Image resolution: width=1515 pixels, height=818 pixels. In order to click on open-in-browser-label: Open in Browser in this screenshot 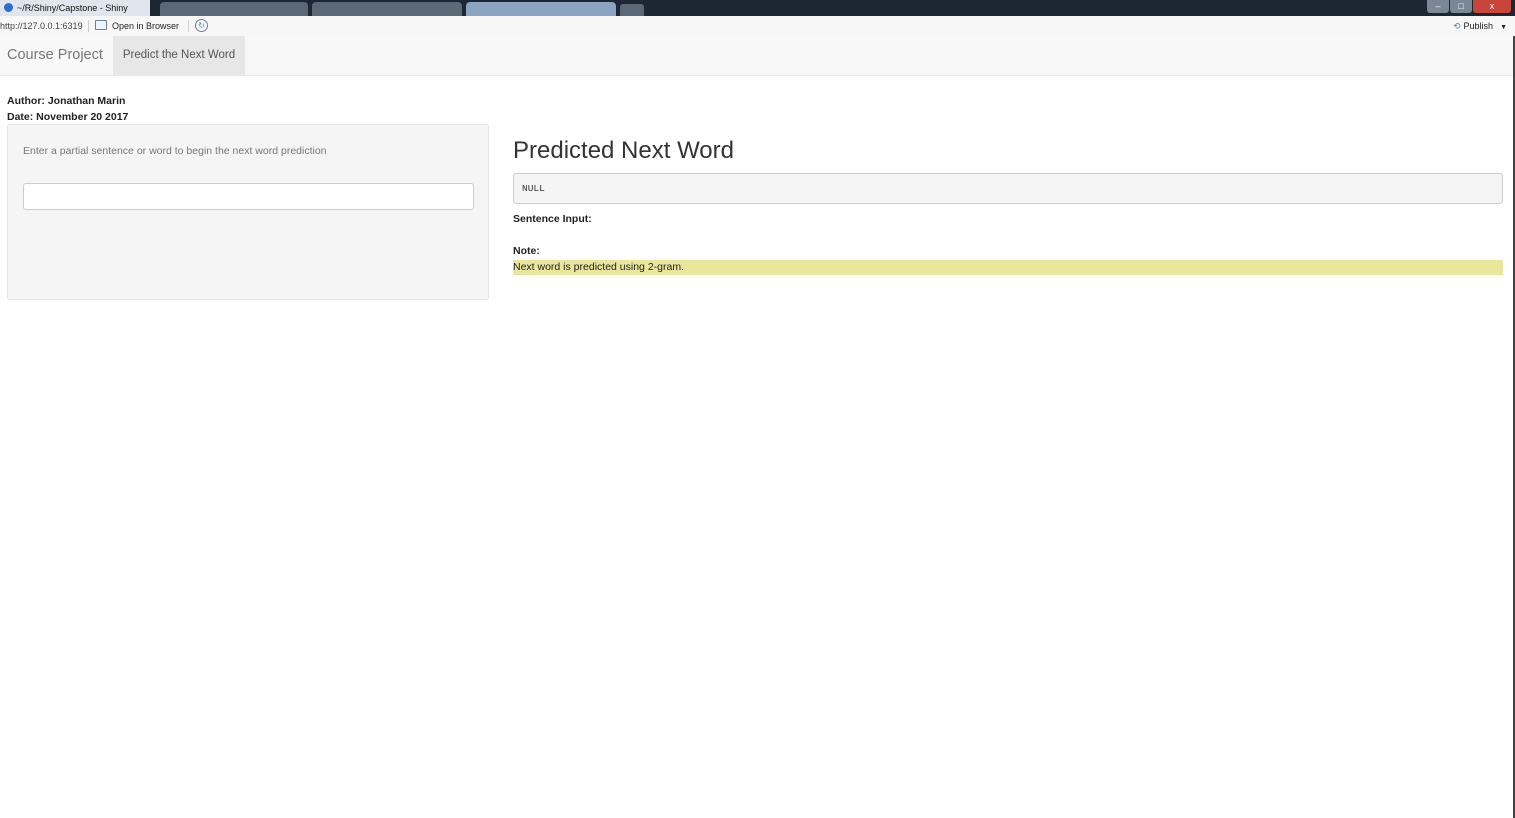, I will do `click(146, 26)`.